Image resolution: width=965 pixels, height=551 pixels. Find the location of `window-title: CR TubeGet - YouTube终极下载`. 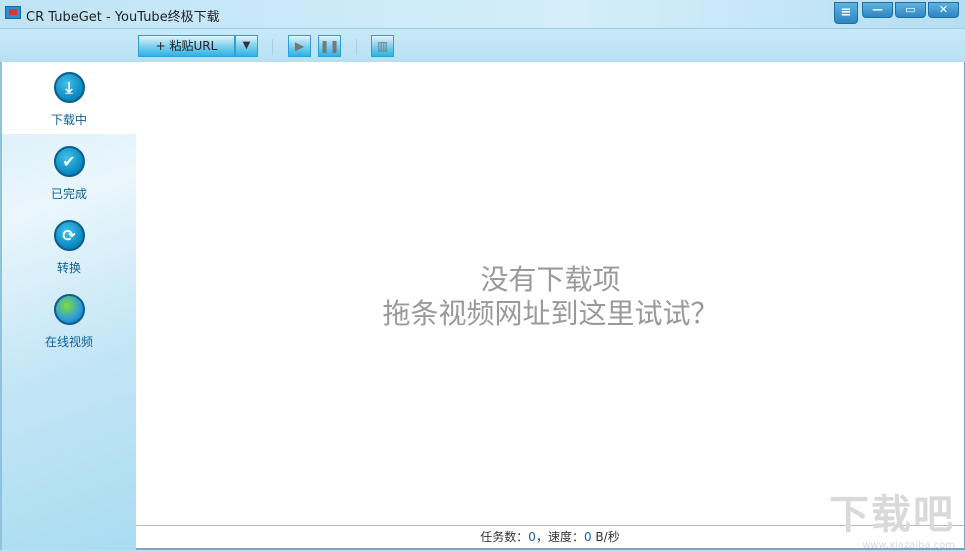

window-title: CR TubeGet - YouTube终极下载 is located at coordinates (123, 17).